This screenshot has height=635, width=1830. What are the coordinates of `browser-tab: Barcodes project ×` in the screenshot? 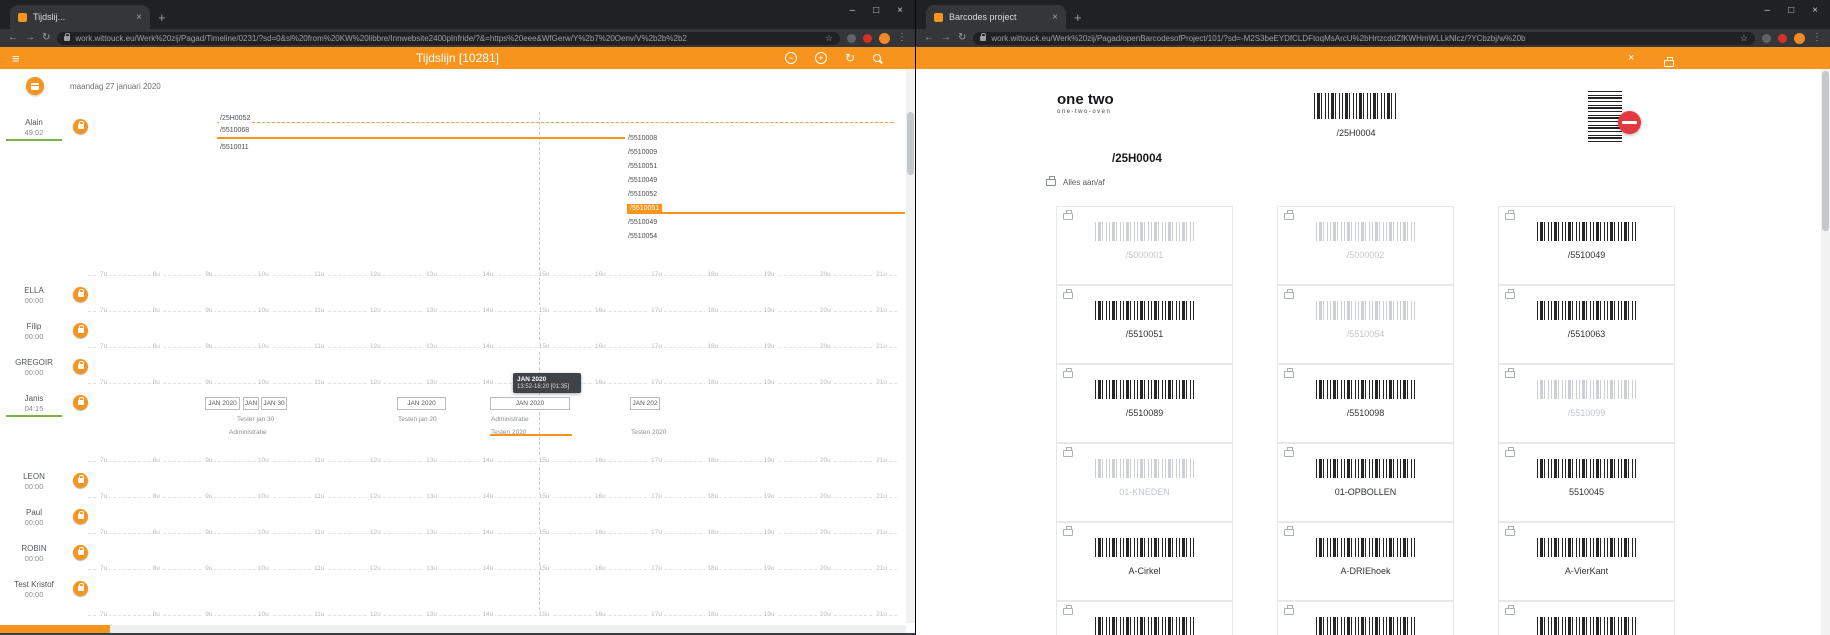 It's located at (996, 17).